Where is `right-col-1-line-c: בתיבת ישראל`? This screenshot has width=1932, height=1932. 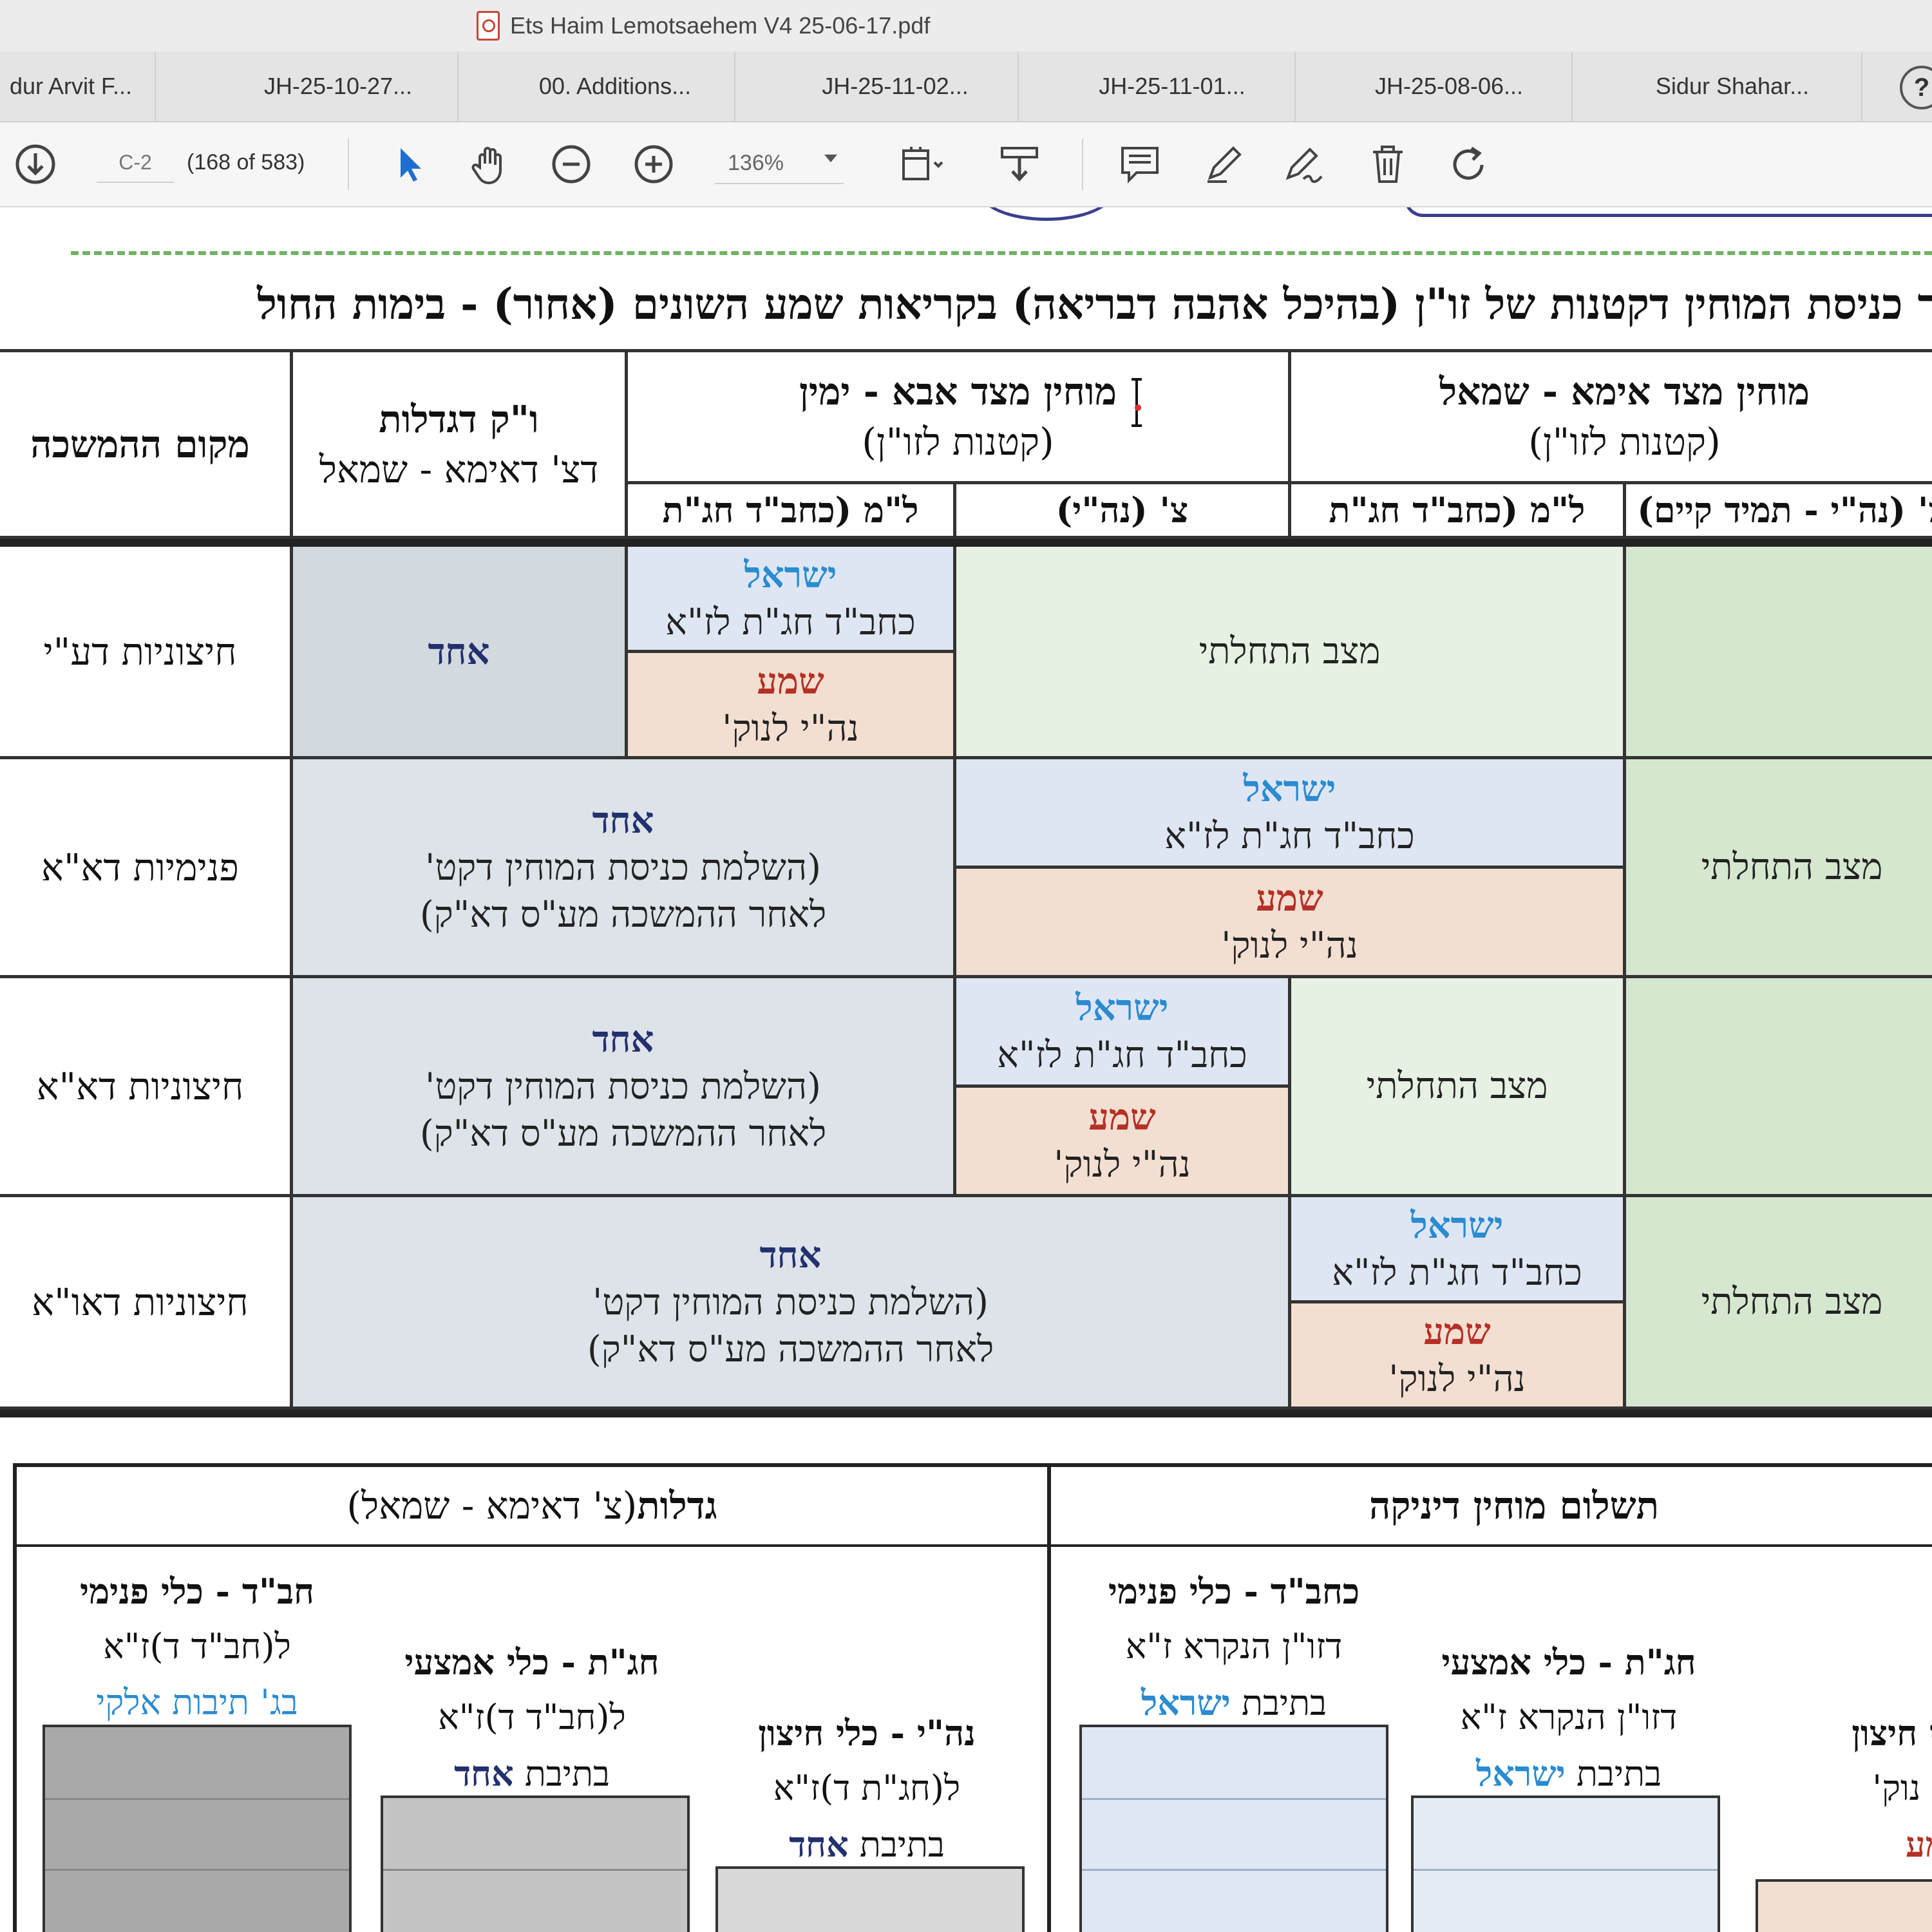
right-col-1-line-c: בתיבת ישראל is located at coordinates (1233, 1703).